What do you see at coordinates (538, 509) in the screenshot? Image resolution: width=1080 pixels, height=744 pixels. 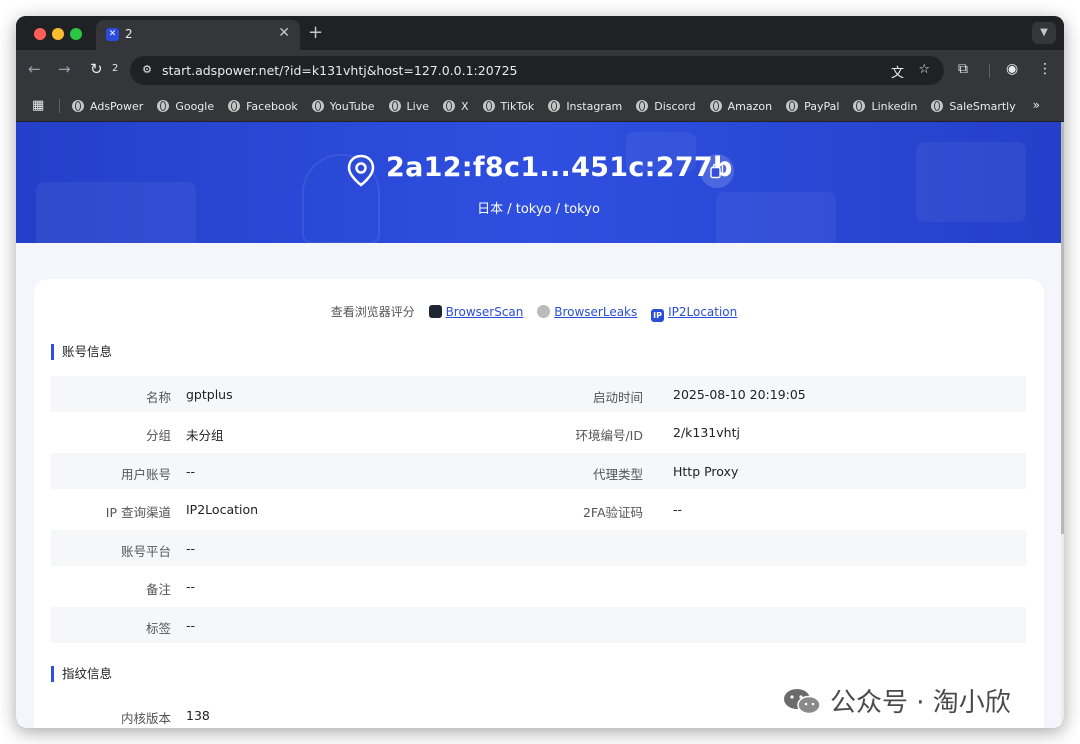 I see `table-row: IP 查询渠道 IP2Location 2FA验证码 --` at bounding box center [538, 509].